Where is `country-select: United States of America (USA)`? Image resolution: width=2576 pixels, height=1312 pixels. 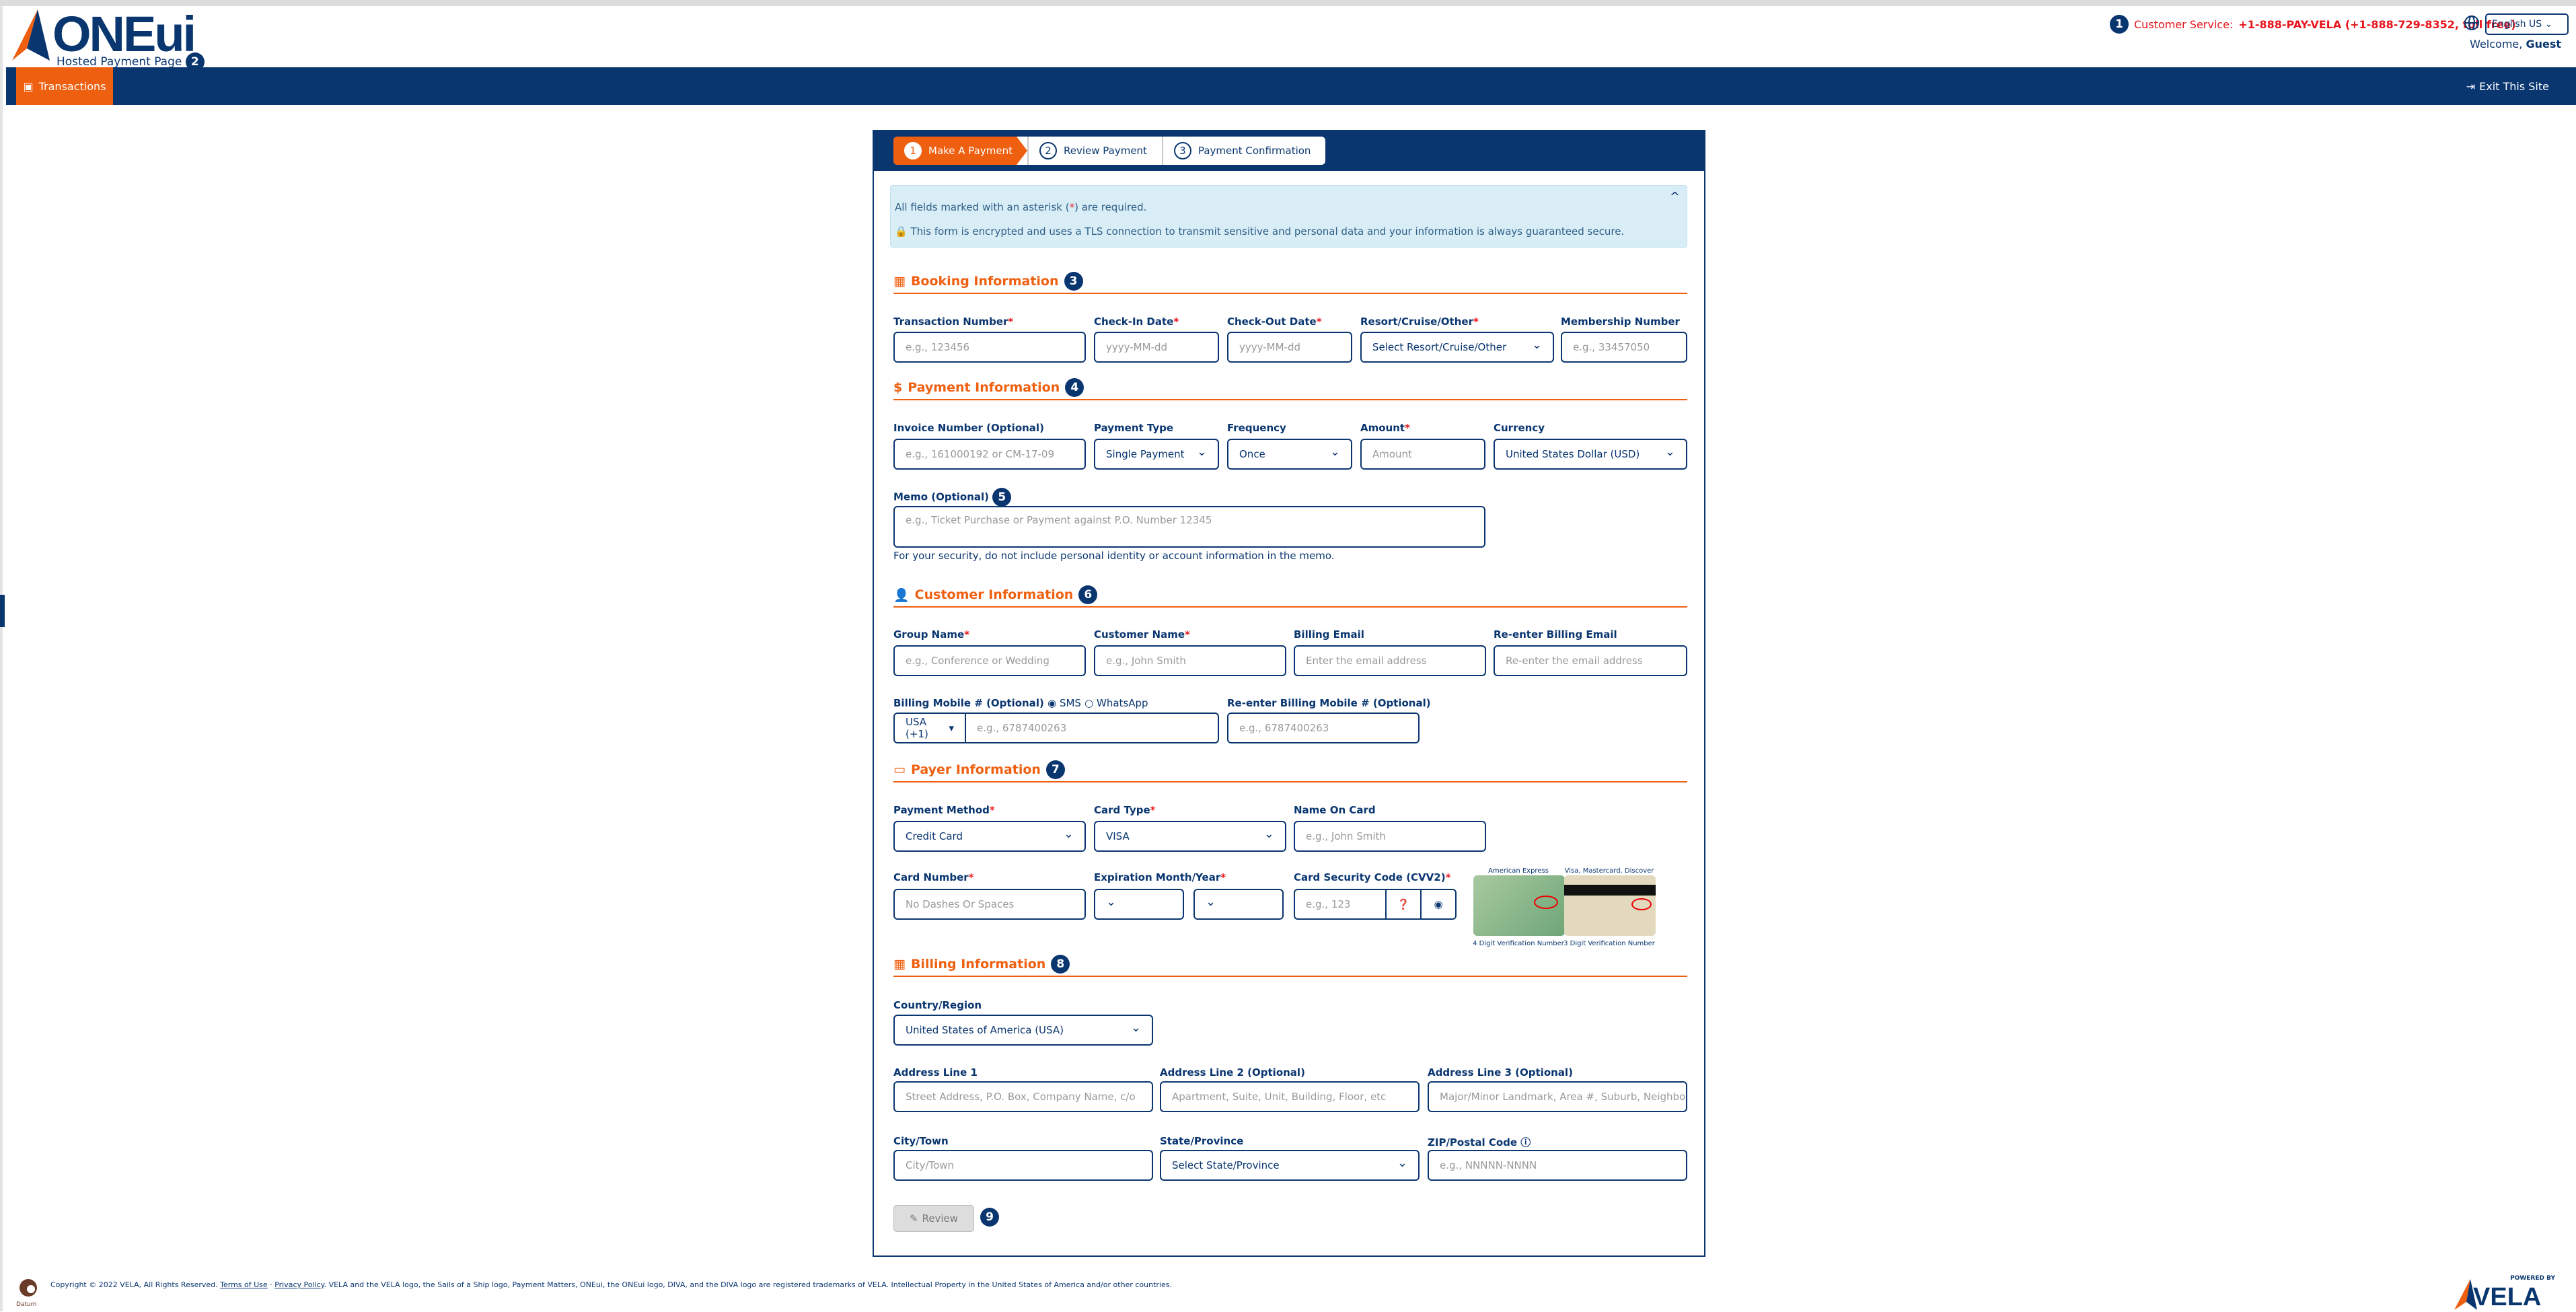
country-select: United States of America (USA) is located at coordinates (1023, 1030).